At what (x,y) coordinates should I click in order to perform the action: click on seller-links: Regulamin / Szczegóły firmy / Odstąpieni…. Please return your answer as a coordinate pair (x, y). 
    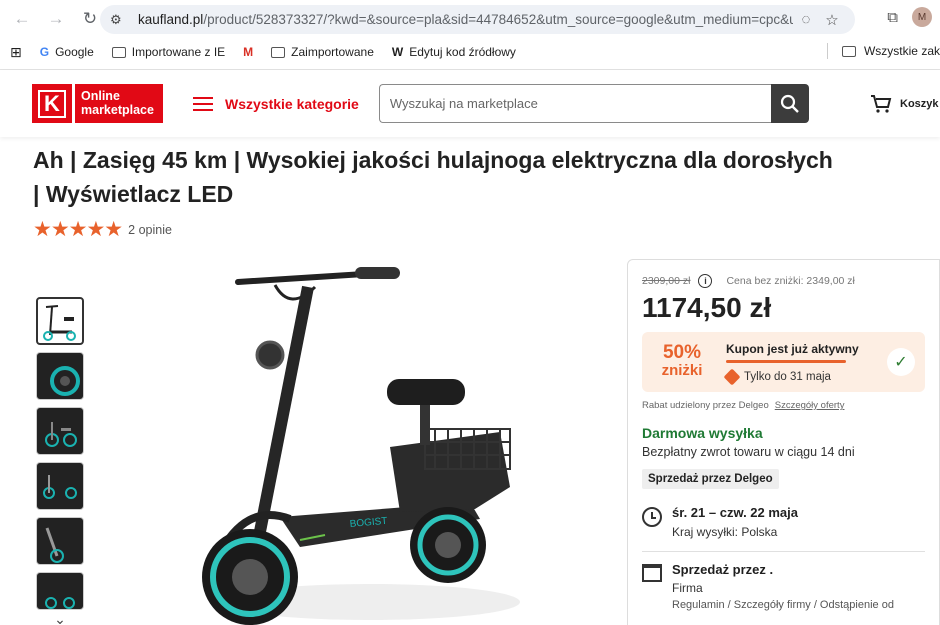
    Looking at the image, I should click on (783, 605).